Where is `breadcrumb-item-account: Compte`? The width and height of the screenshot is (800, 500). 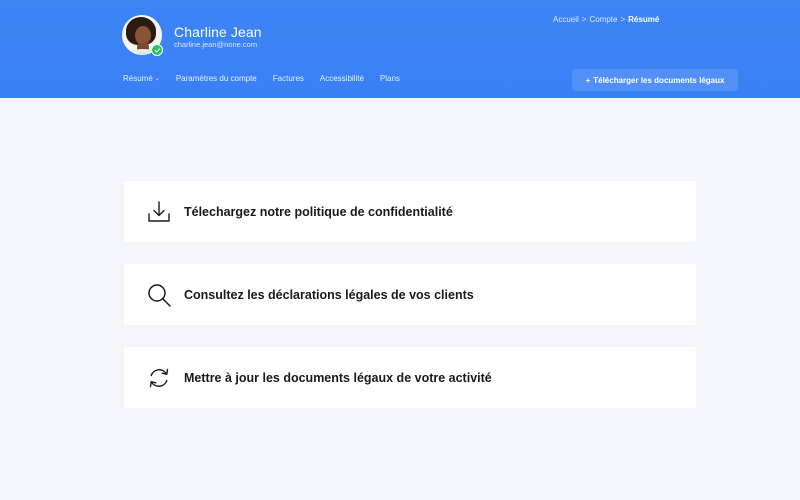
breadcrumb-item-account: Compte is located at coordinates (603, 19).